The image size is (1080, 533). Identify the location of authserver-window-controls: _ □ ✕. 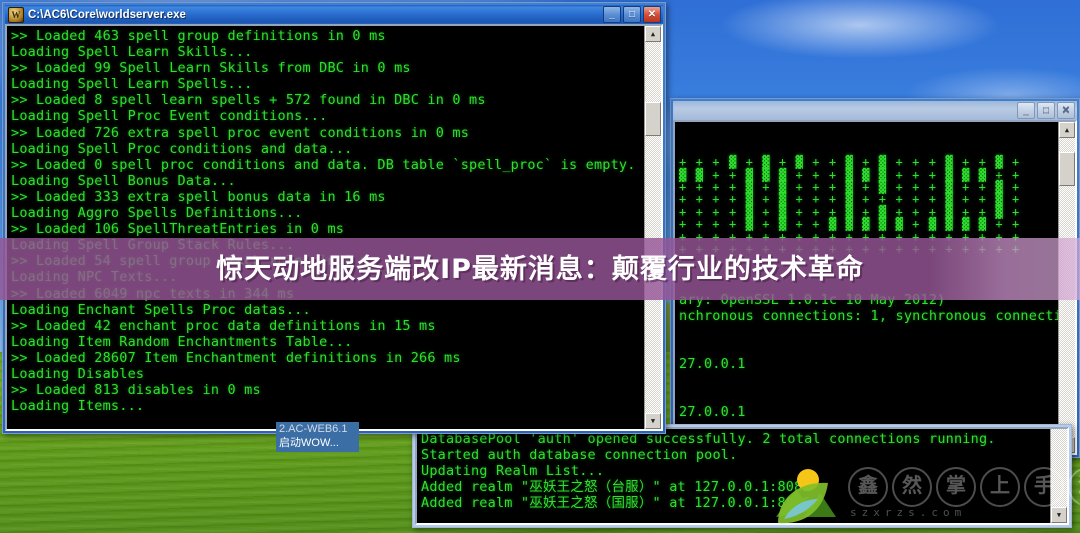
(1046, 110).